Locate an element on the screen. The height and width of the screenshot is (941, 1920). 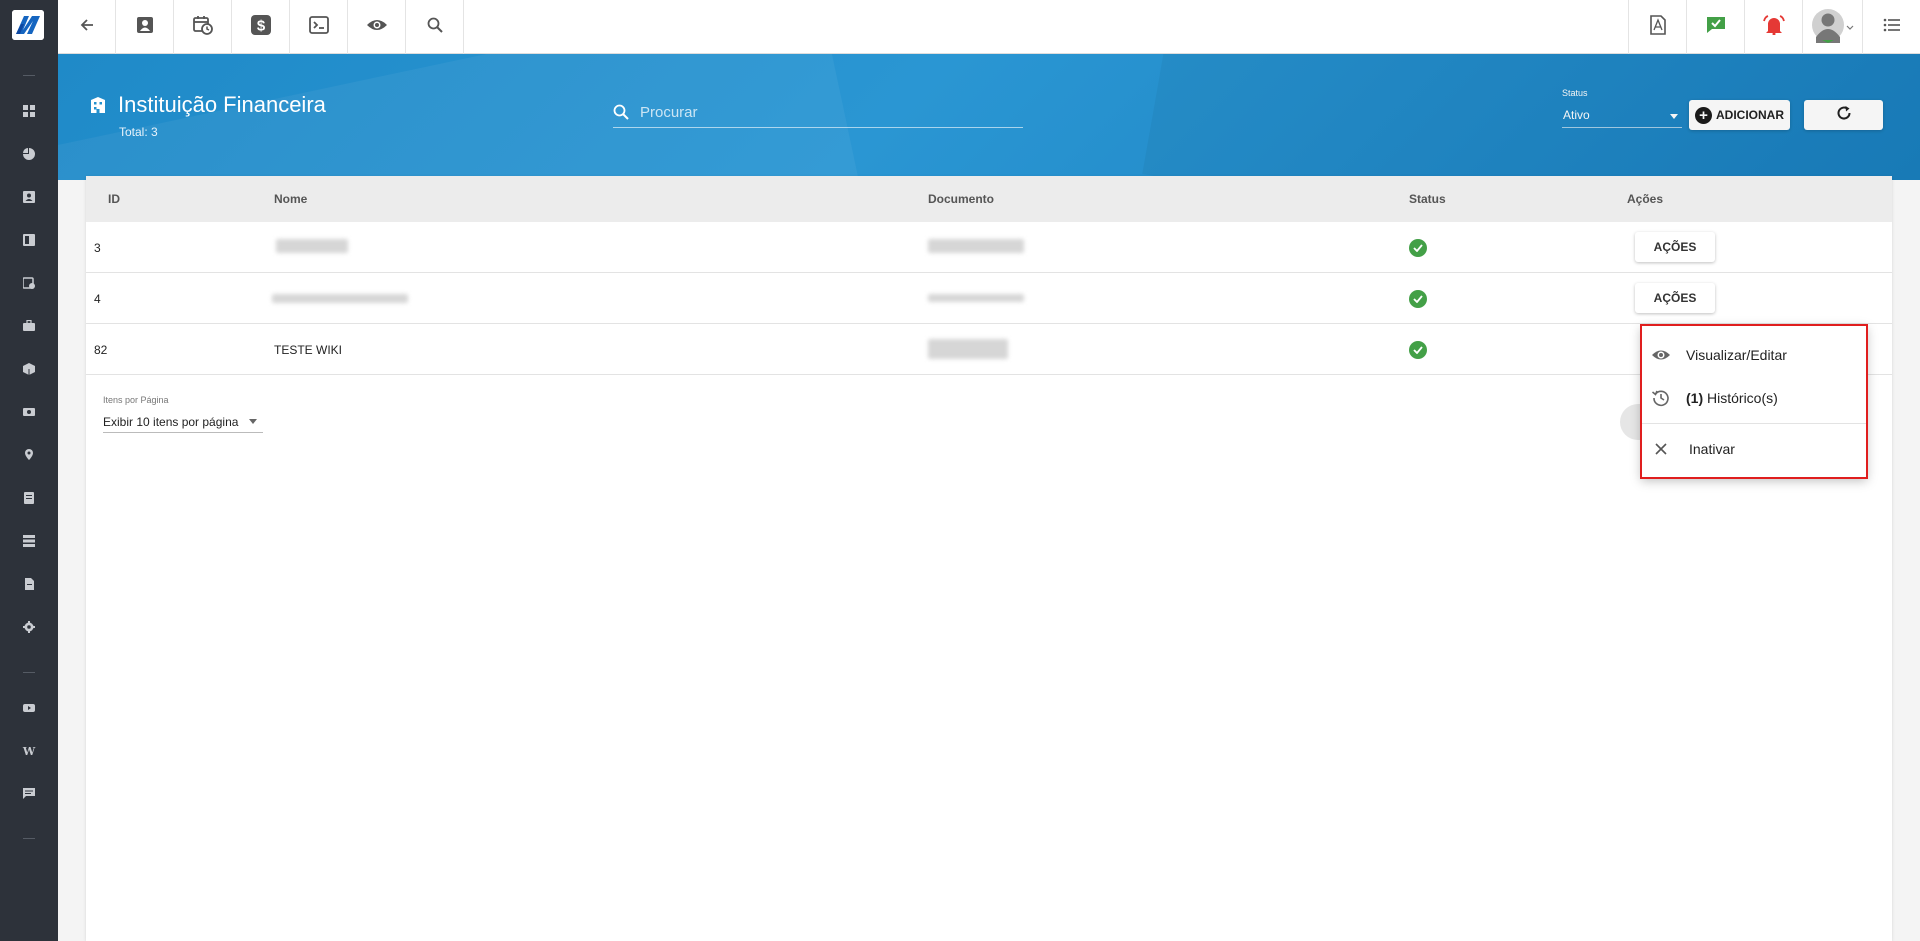
menu-list-button is located at coordinates (1891, 27).